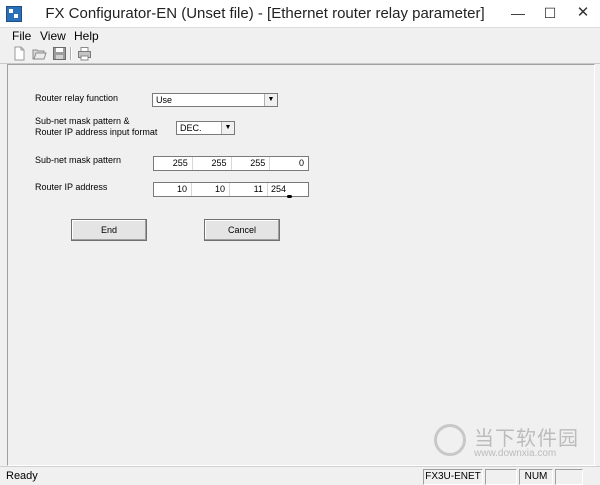 The width and height of the screenshot is (600, 485). Describe the element at coordinates (583, 13) in the screenshot. I see `close-button: ✕` at that location.